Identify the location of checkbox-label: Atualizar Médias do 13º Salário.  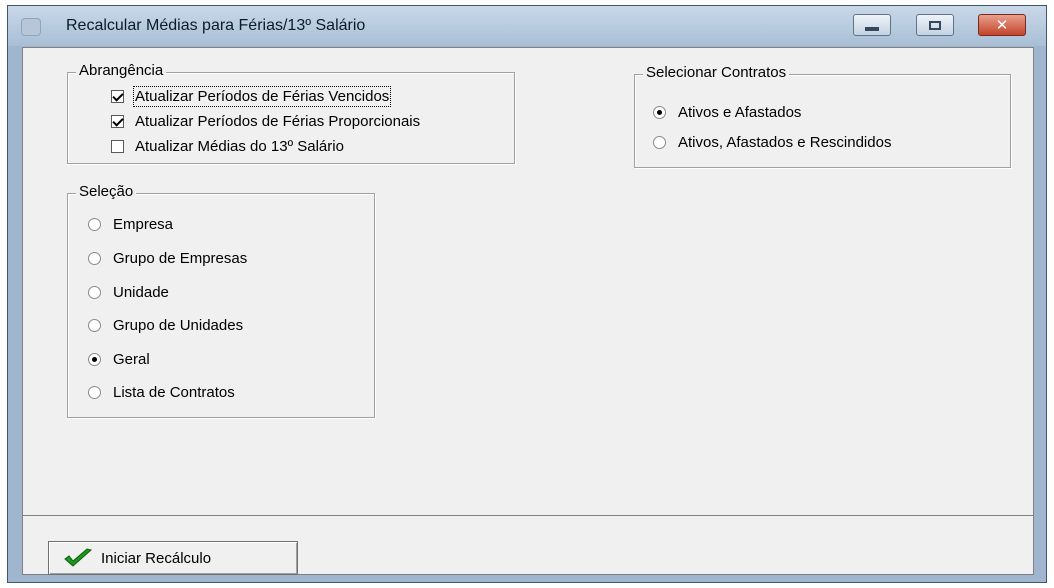
(239, 146).